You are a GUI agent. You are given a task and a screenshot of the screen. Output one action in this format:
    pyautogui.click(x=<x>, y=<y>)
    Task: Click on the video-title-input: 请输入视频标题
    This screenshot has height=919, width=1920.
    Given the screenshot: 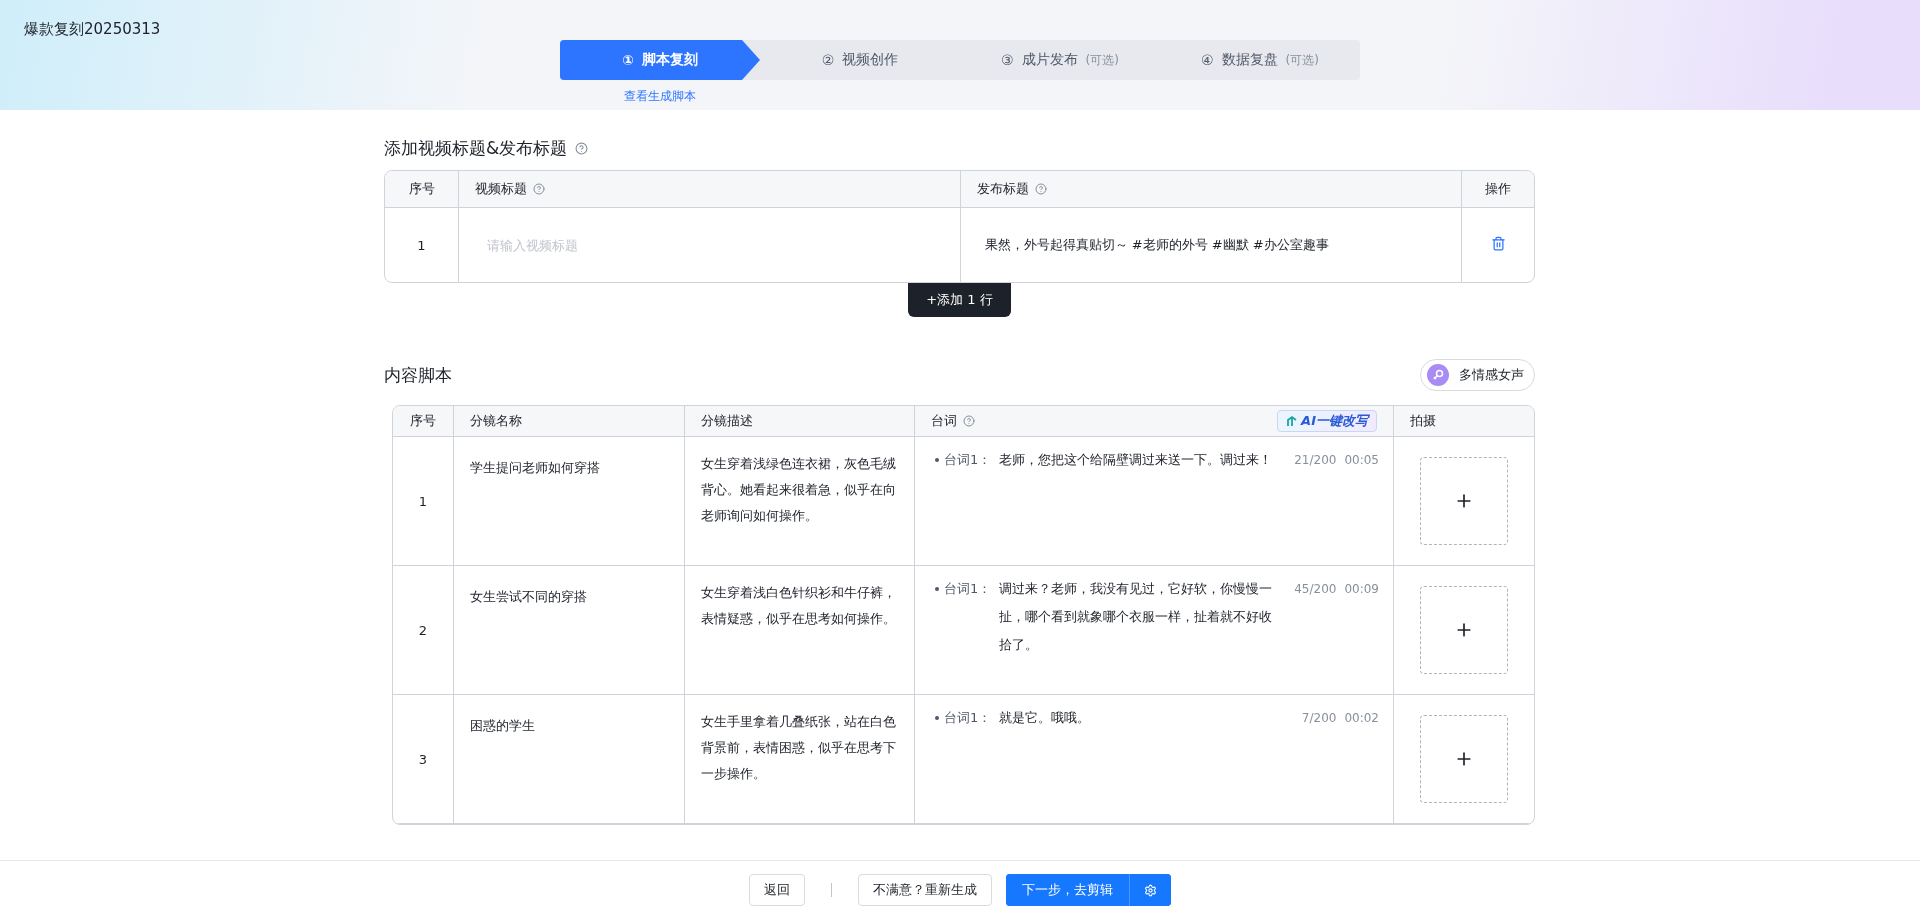 What is the action you would take?
    pyautogui.click(x=721, y=245)
    